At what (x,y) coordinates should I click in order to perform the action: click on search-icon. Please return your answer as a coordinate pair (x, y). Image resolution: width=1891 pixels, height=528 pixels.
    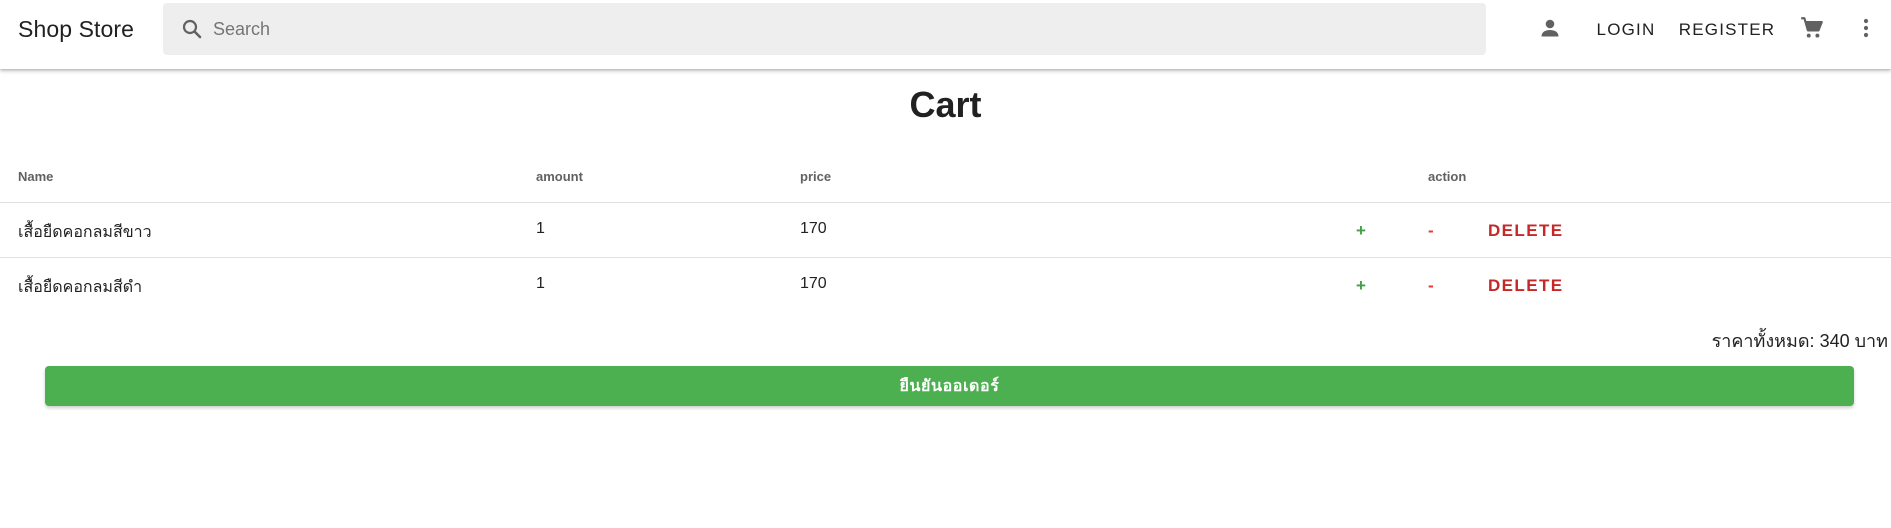
    Looking at the image, I should click on (192, 29).